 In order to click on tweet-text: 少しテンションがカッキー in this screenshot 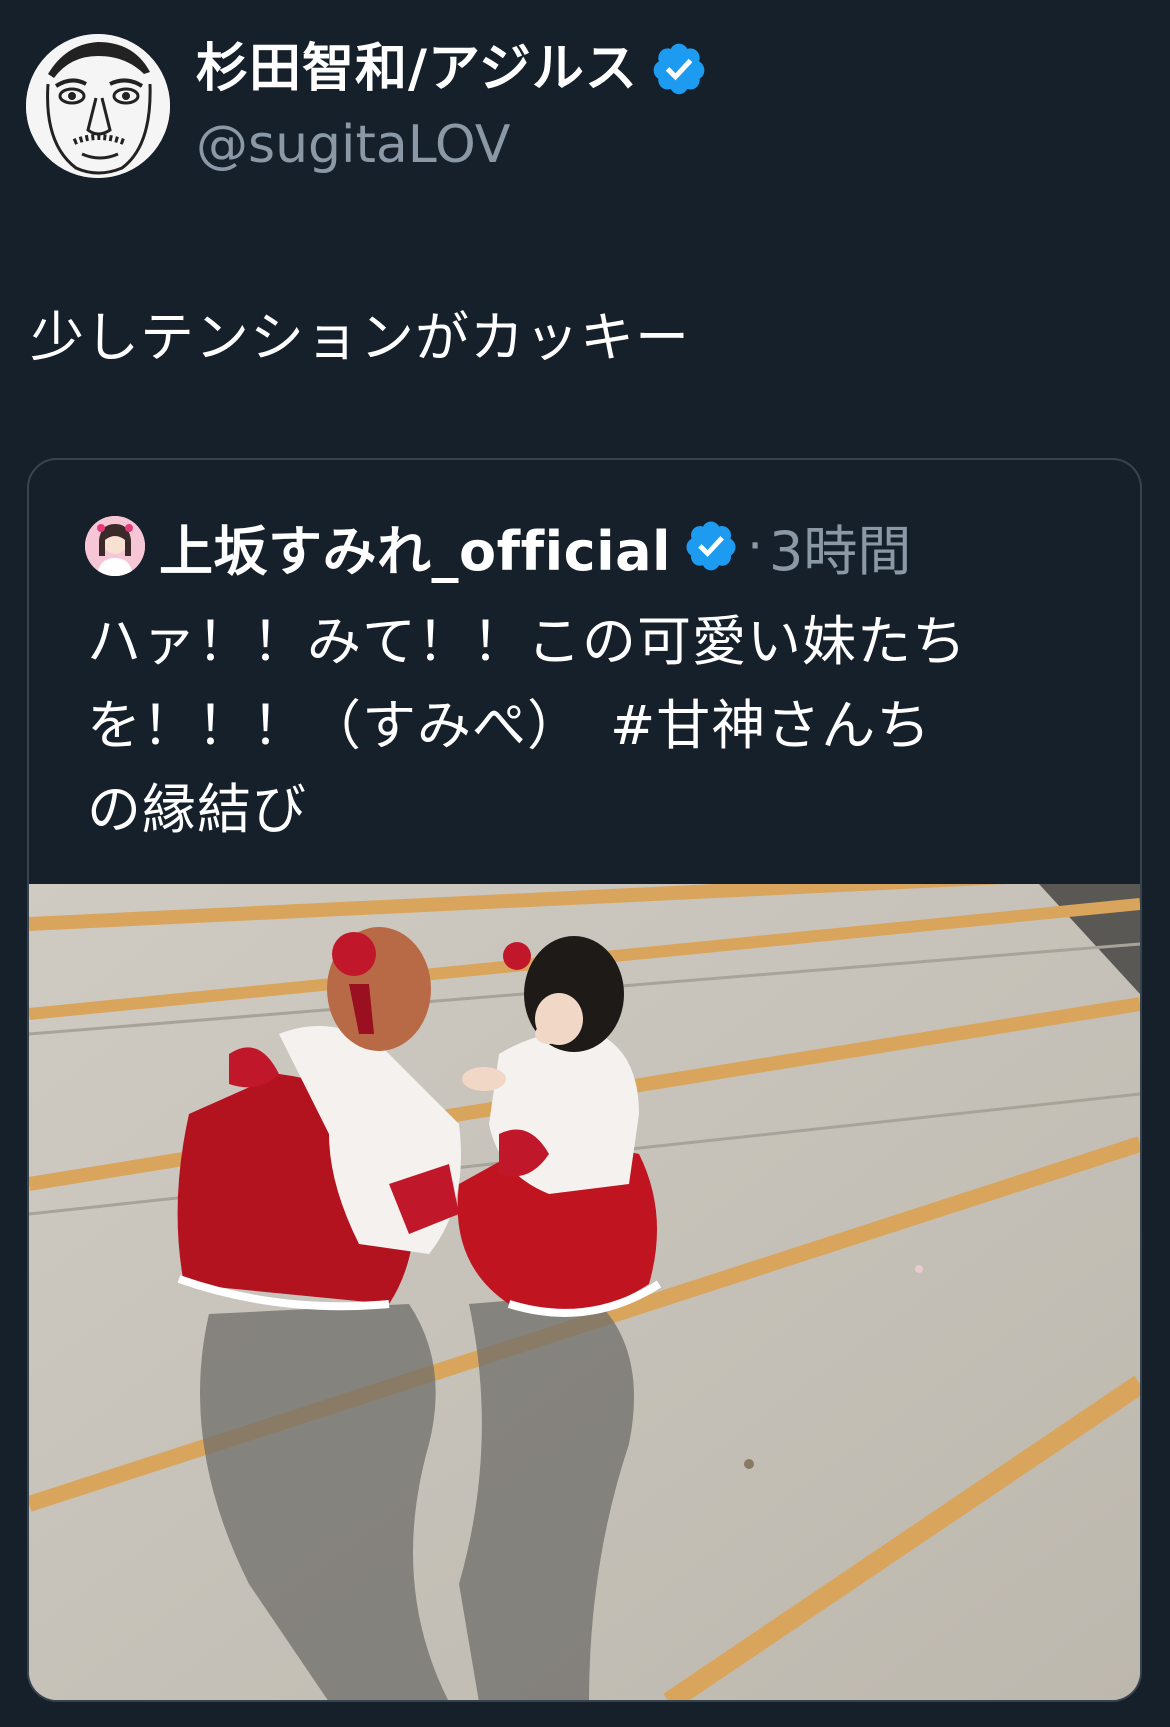, I will do `click(360, 337)`.